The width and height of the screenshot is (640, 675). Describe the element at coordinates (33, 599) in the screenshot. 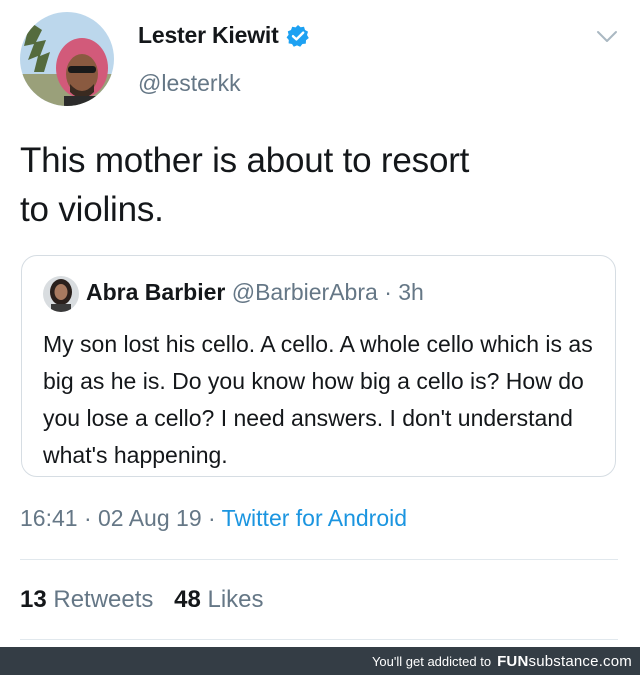

I see `retweets-count: 13` at that location.